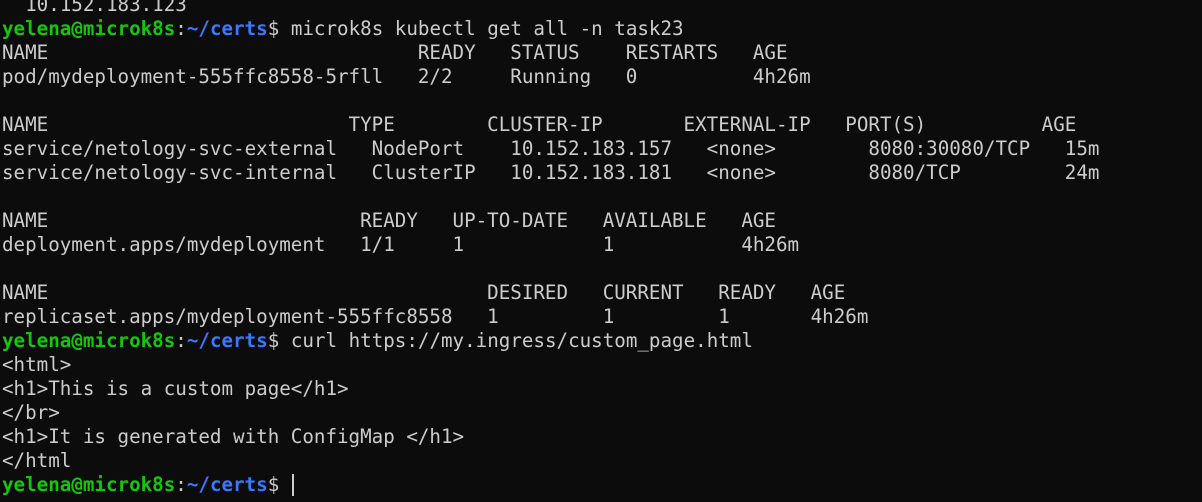  What do you see at coordinates (175, 388) in the screenshot?
I see `output-h1-first: <h1>This is a custom page</h1>` at bounding box center [175, 388].